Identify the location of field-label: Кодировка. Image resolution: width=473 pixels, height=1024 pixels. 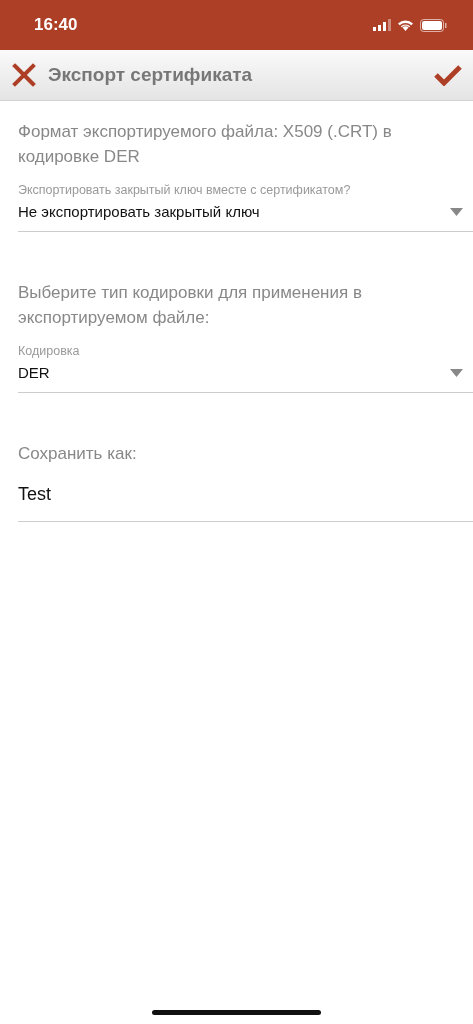
(49, 351).